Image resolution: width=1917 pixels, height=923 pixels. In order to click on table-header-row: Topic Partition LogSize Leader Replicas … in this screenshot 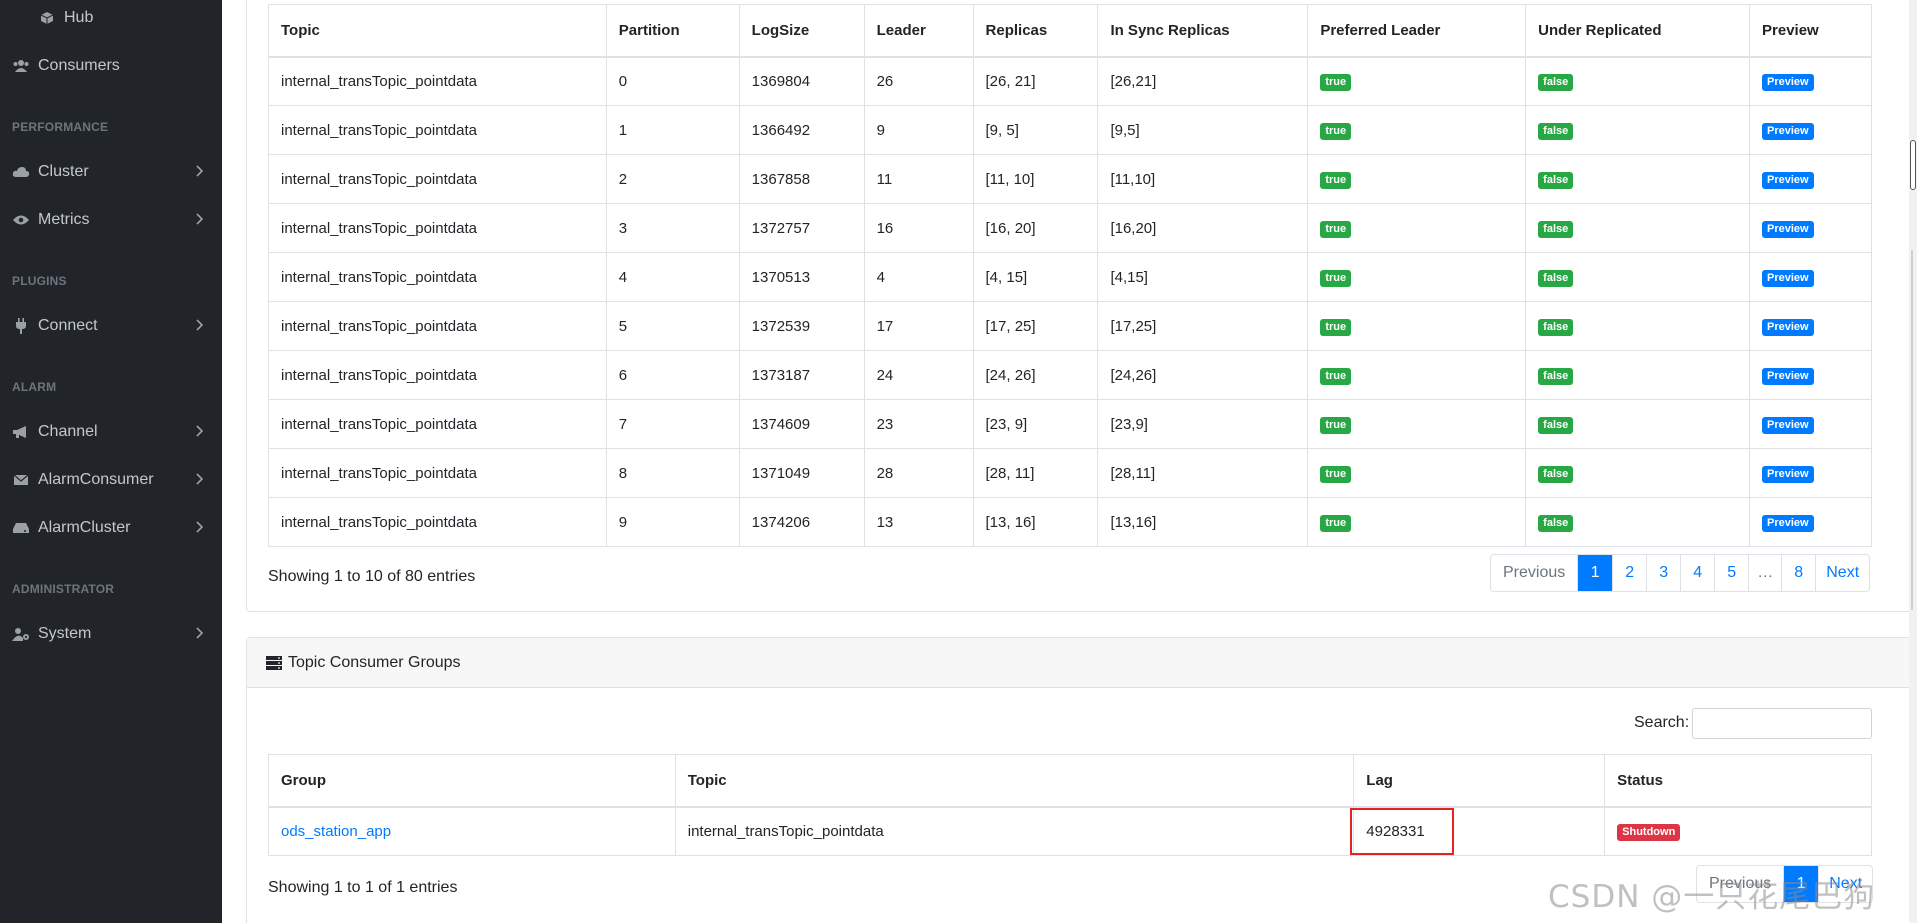, I will do `click(1070, 31)`.